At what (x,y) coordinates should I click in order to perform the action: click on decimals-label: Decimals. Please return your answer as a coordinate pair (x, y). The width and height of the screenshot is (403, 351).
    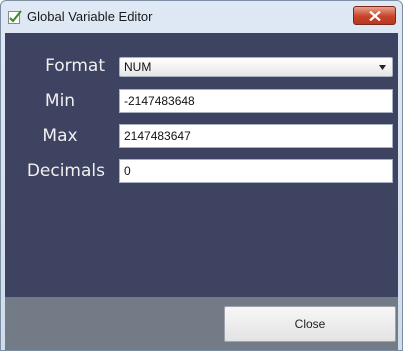
    Looking at the image, I should click on (65, 171).